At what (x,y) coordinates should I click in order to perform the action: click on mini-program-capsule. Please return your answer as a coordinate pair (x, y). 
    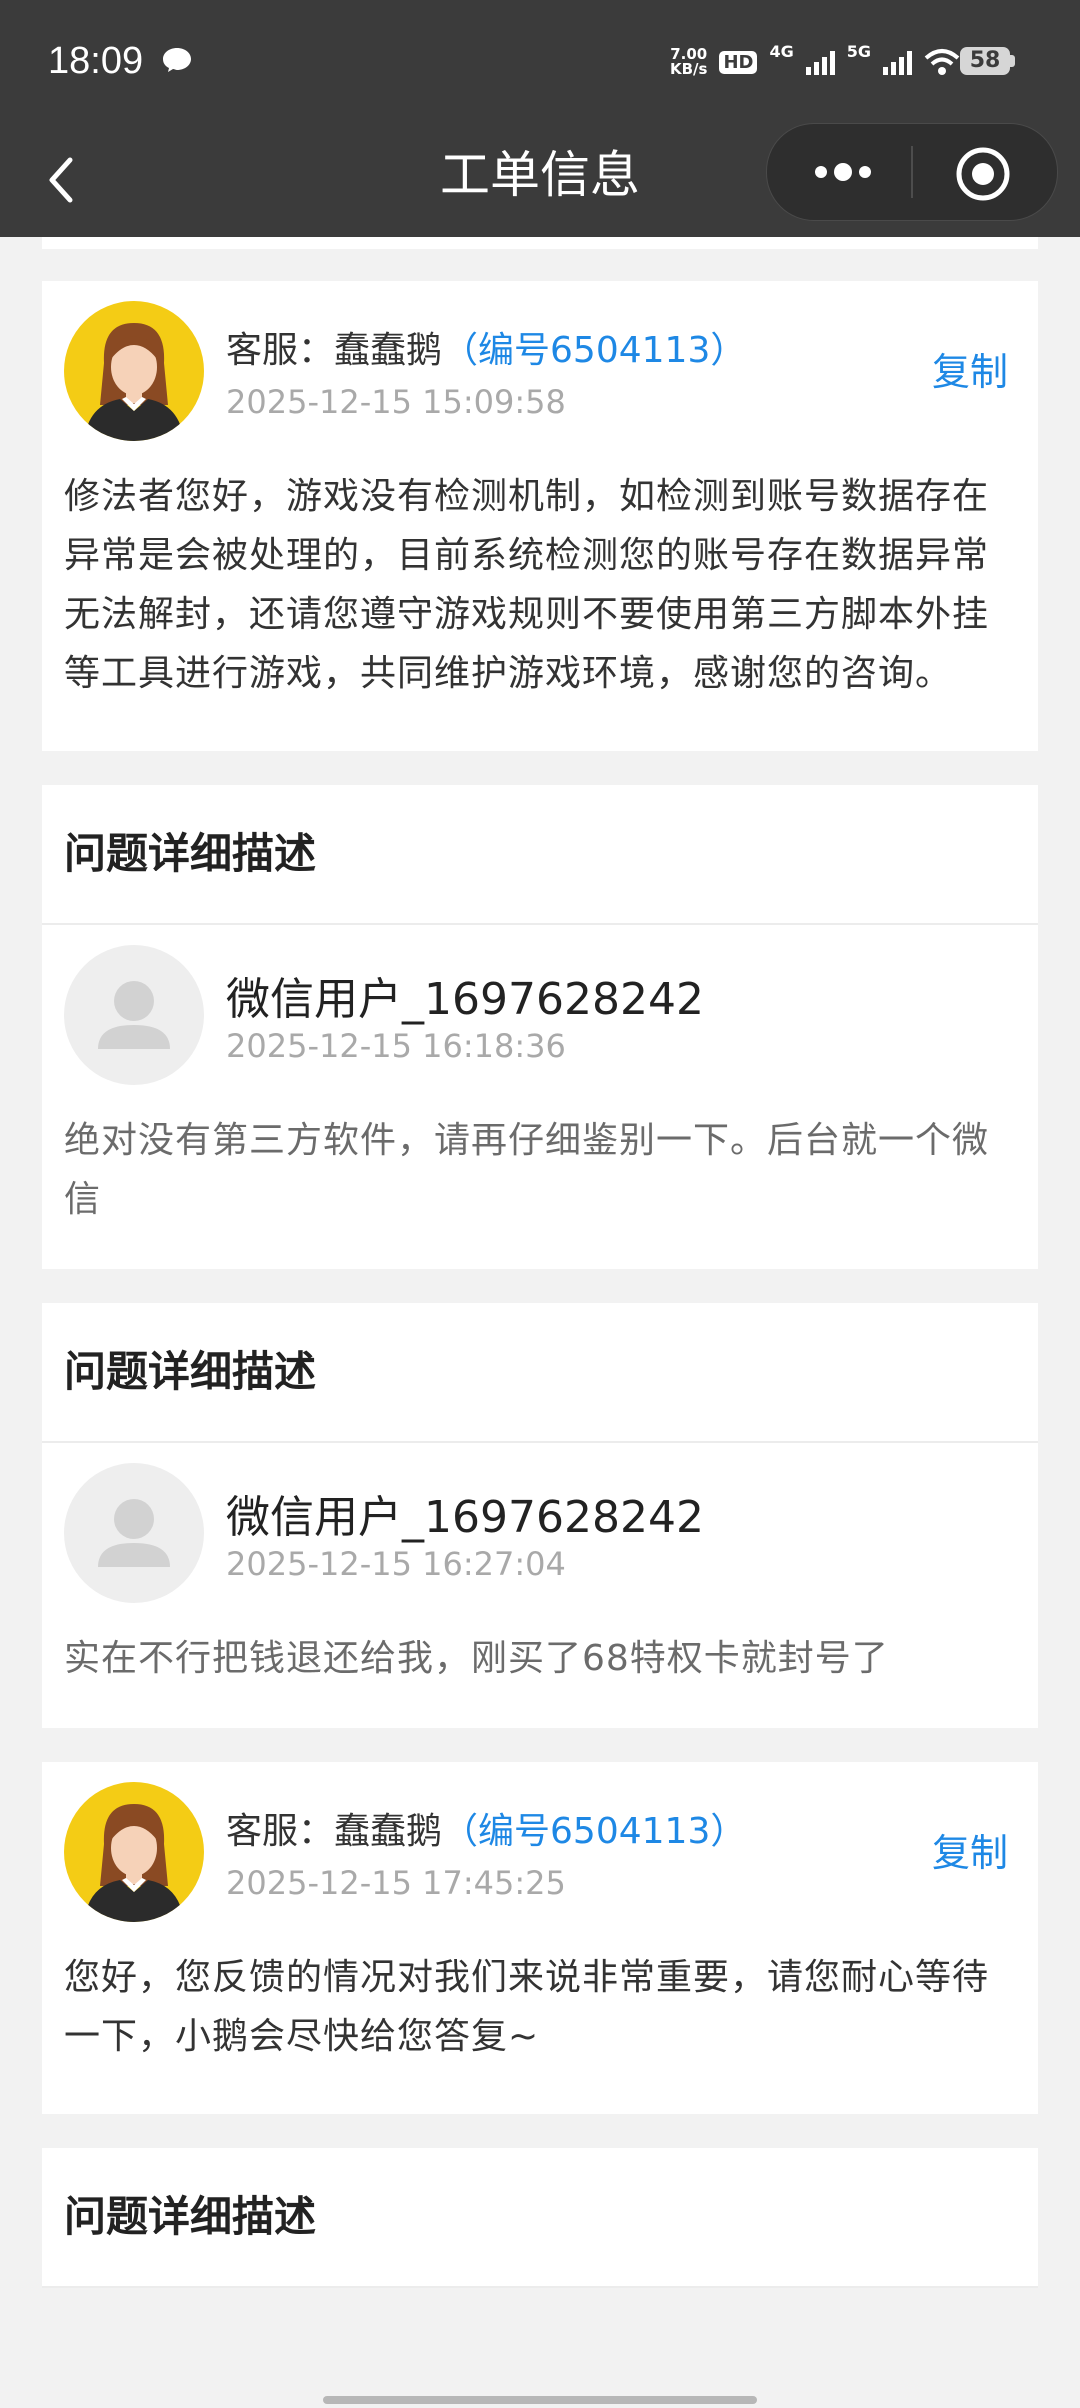
    Looking at the image, I should click on (912, 172).